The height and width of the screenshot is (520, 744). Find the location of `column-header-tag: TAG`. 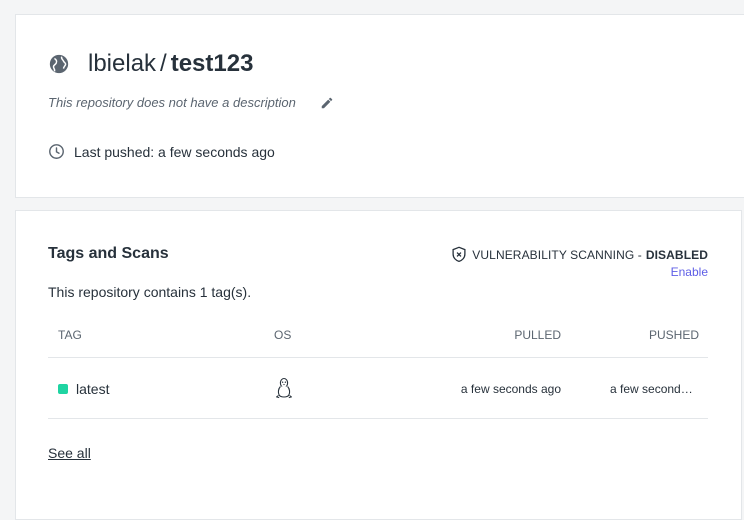

column-header-tag: TAG is located at coordinates (70, 335).